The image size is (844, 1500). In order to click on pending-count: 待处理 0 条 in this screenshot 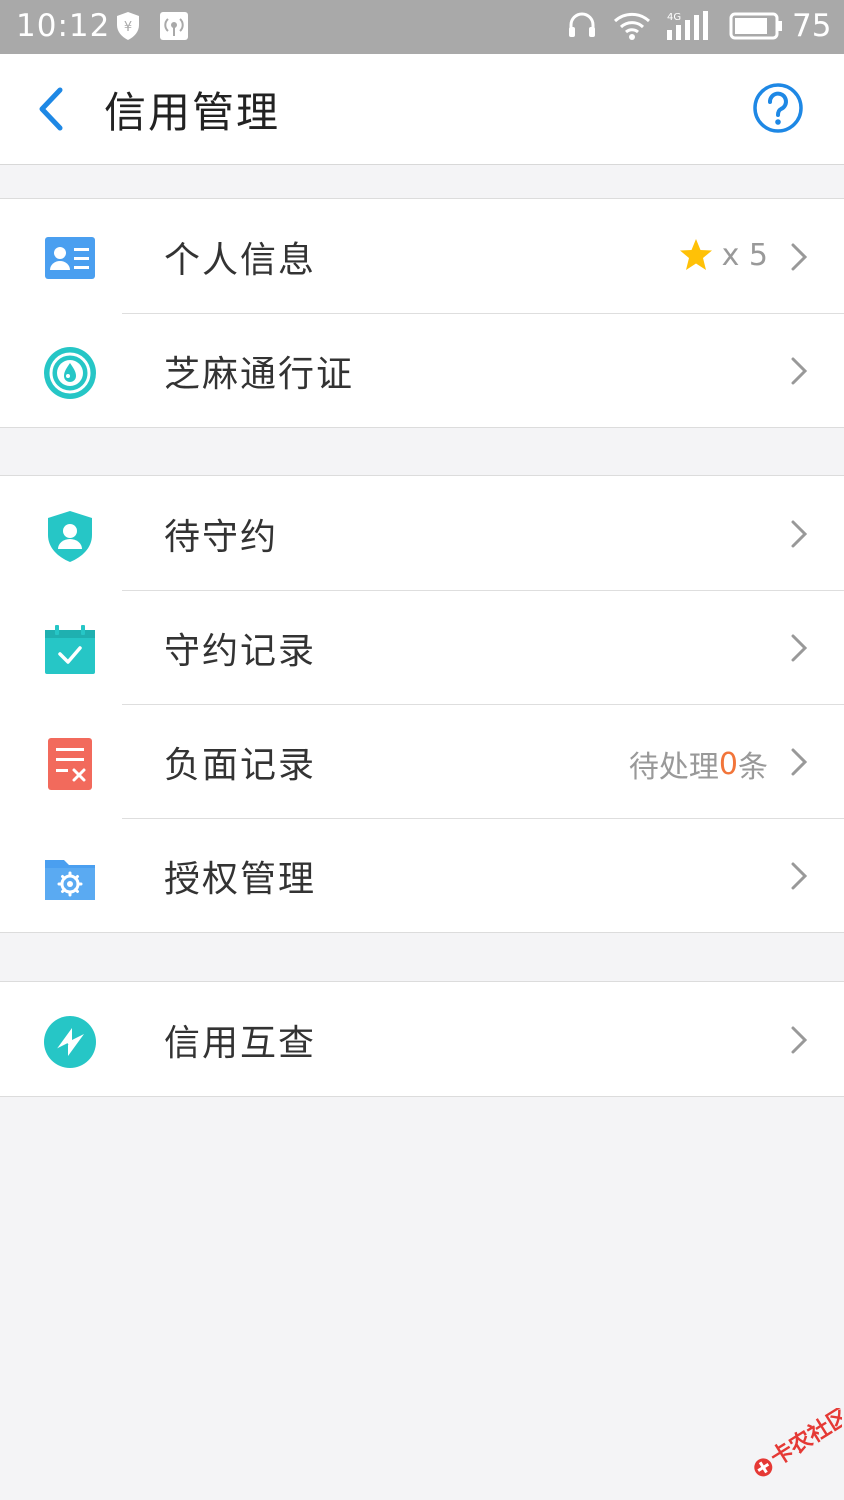, I will do `click(698, 764)`.